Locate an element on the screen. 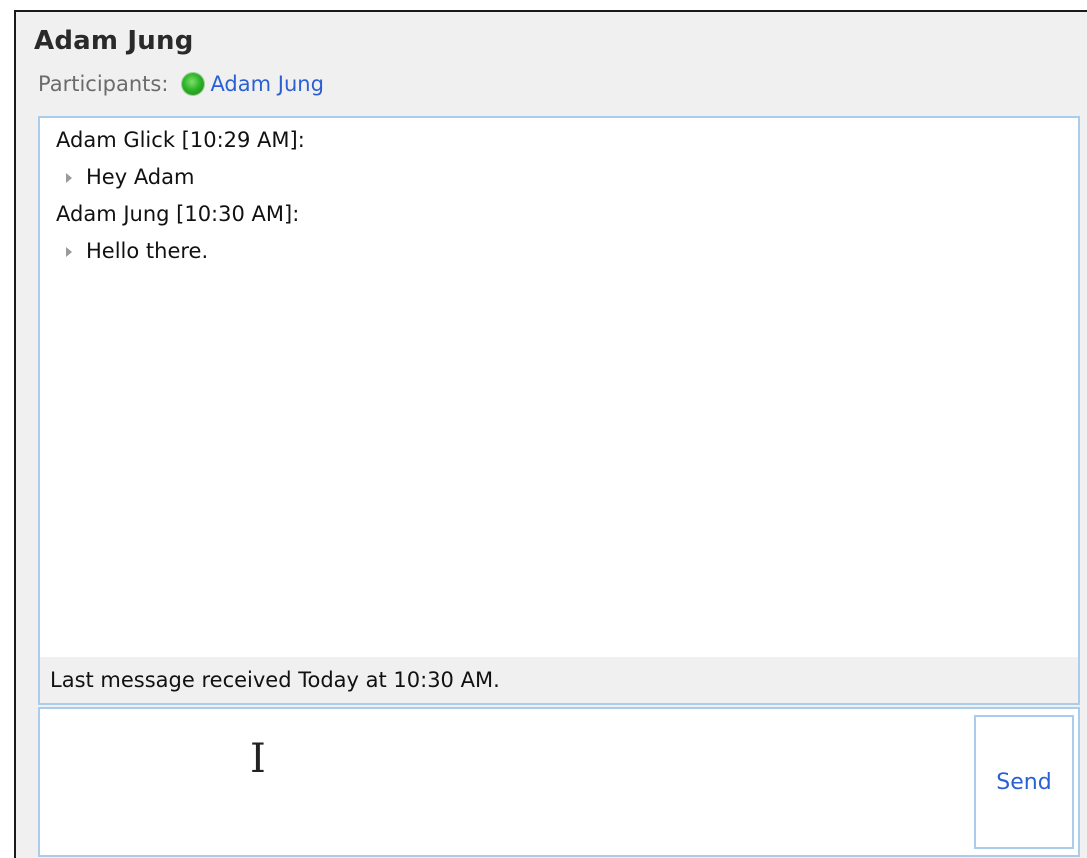  online-status-icon is located at coordinates (193, 84).